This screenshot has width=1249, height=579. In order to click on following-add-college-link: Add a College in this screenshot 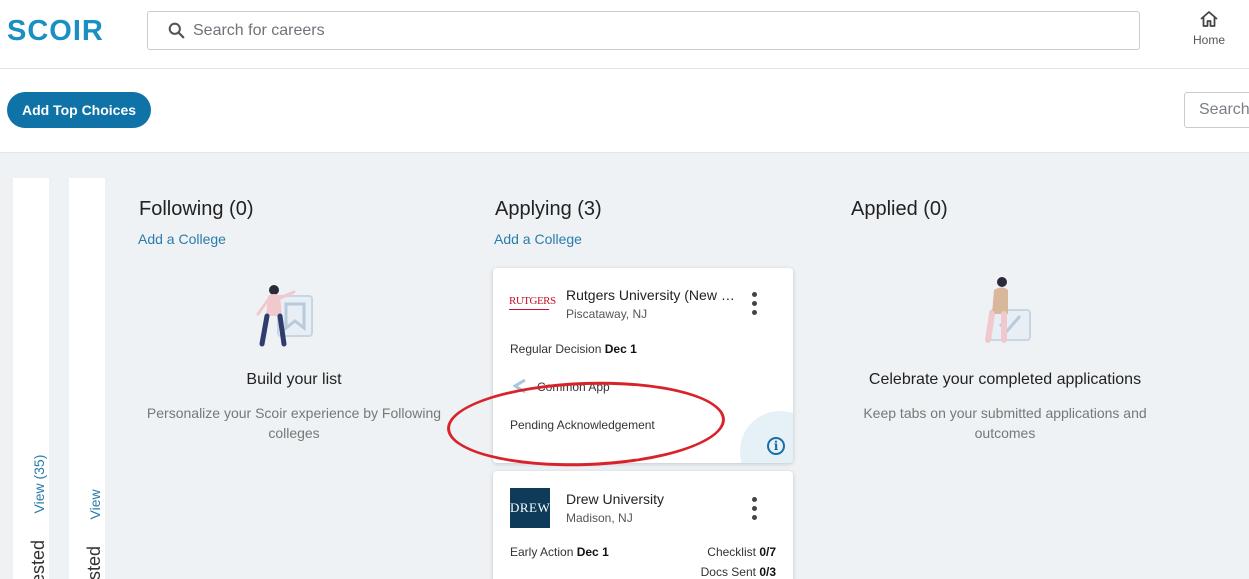, I will do `click(182, 239)`.